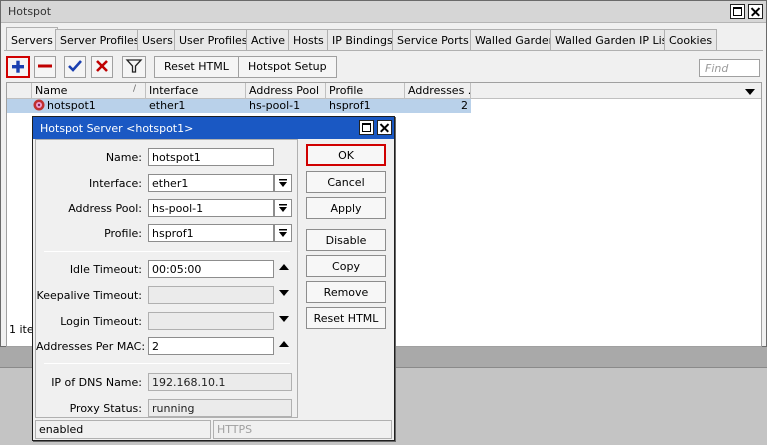 The height and width of the screenshot is (445, 767). Describe the element at coordinates (346, 266) in the screenshot. I see `copy-button: Copy` at that location.